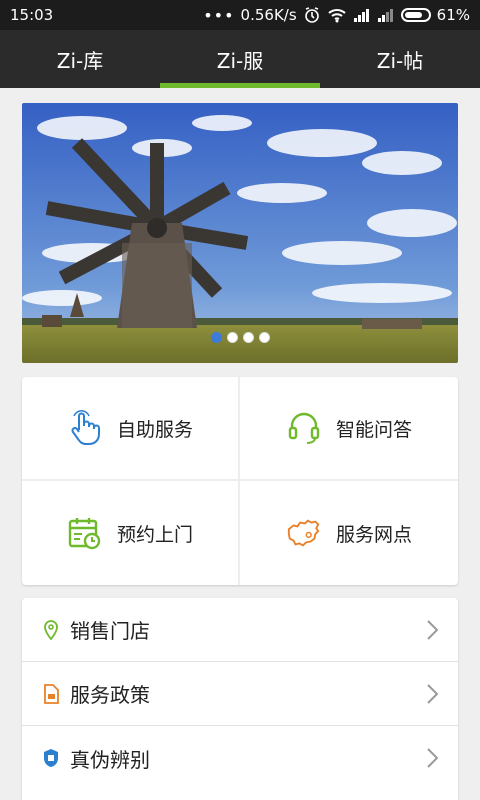  I want to click on list-item-service-policy: 服务政策, so click(240, 694).